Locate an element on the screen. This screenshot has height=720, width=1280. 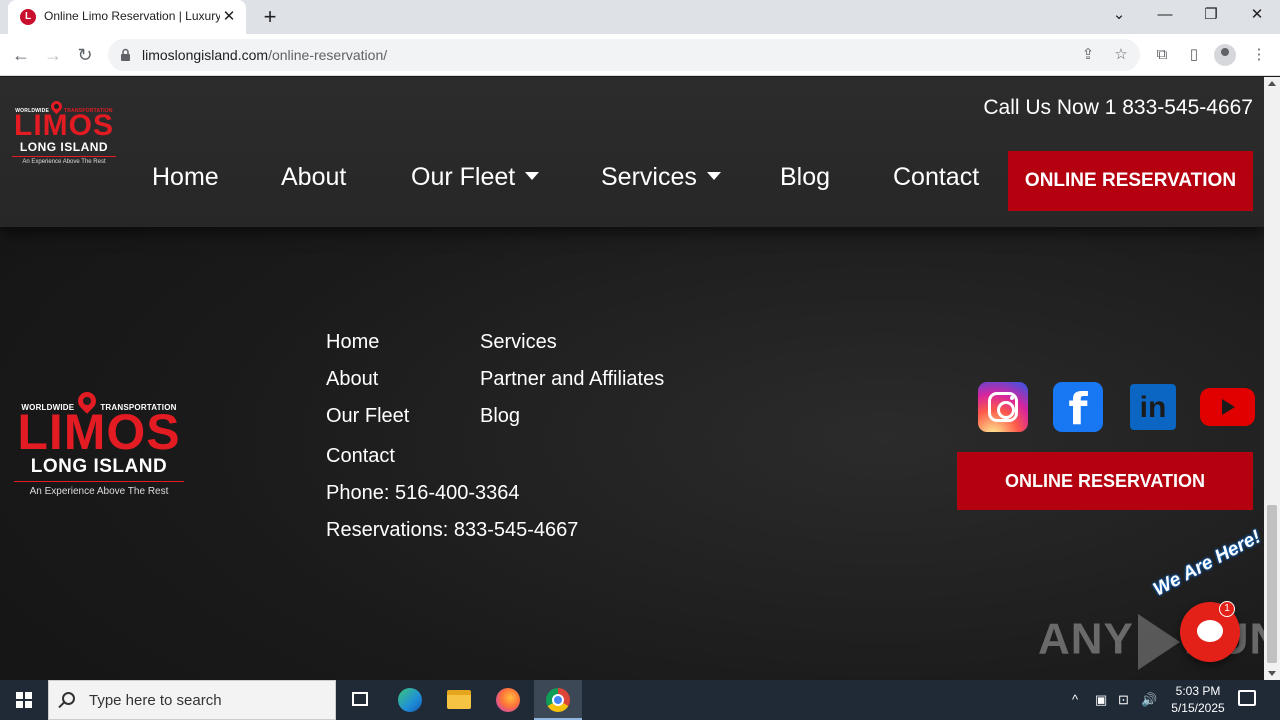
footer-link-partners: Partner and Affiliates is located at coordinates (572, 379).